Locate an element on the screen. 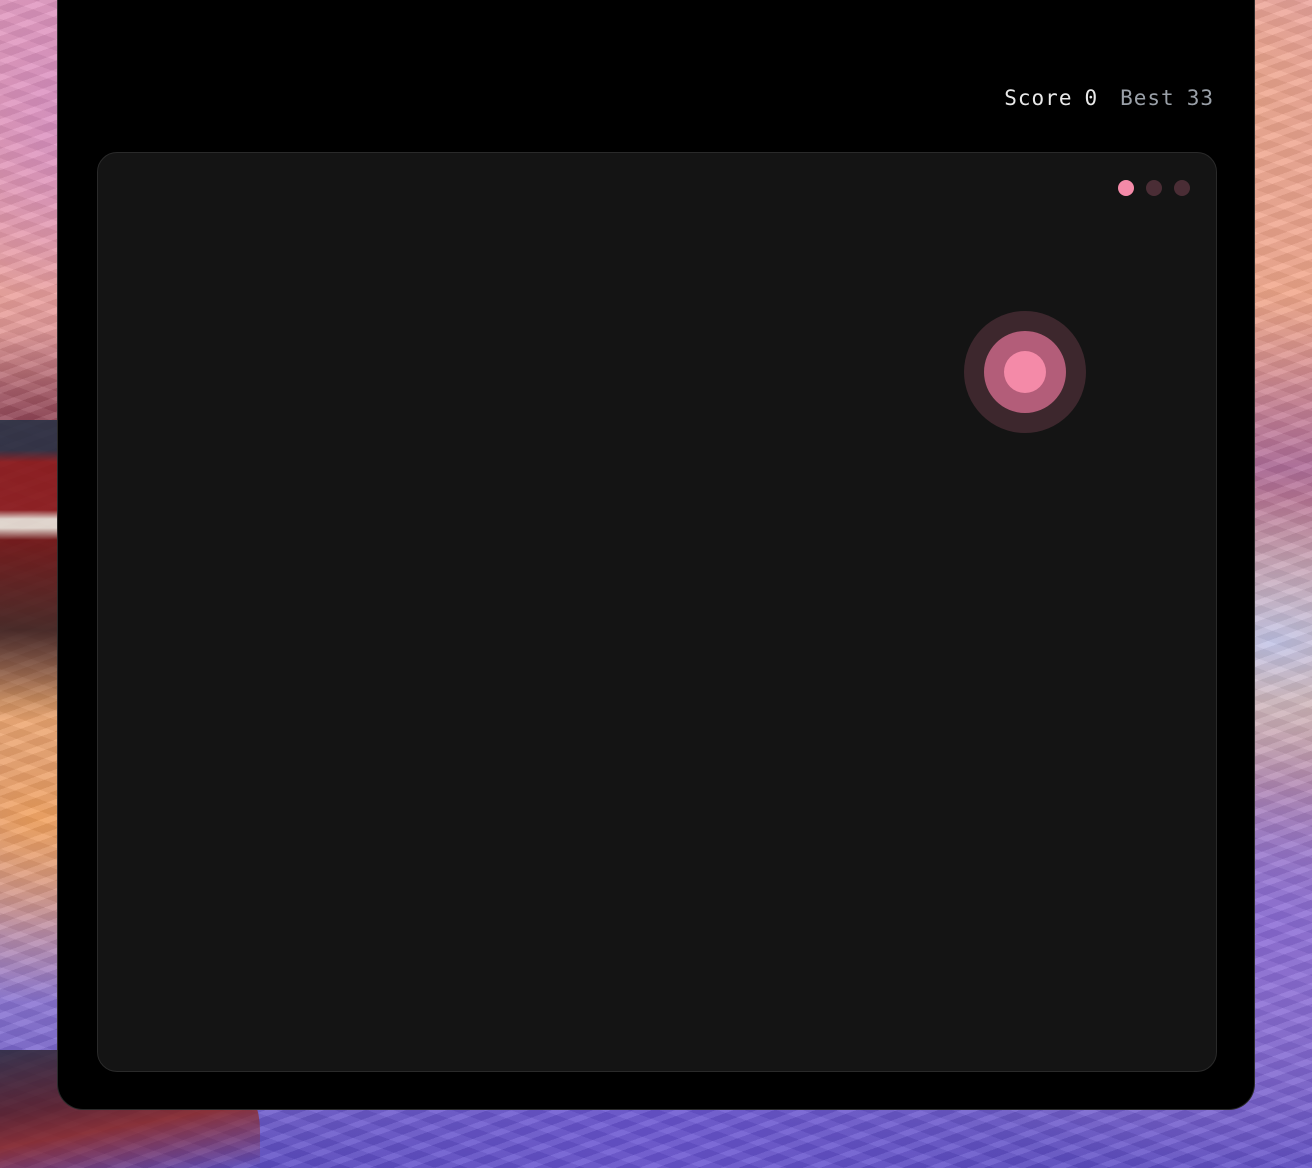 The width and height of the screenshot is (1312, 1168). target-middle-ring is located at coordinates (1025, 372).